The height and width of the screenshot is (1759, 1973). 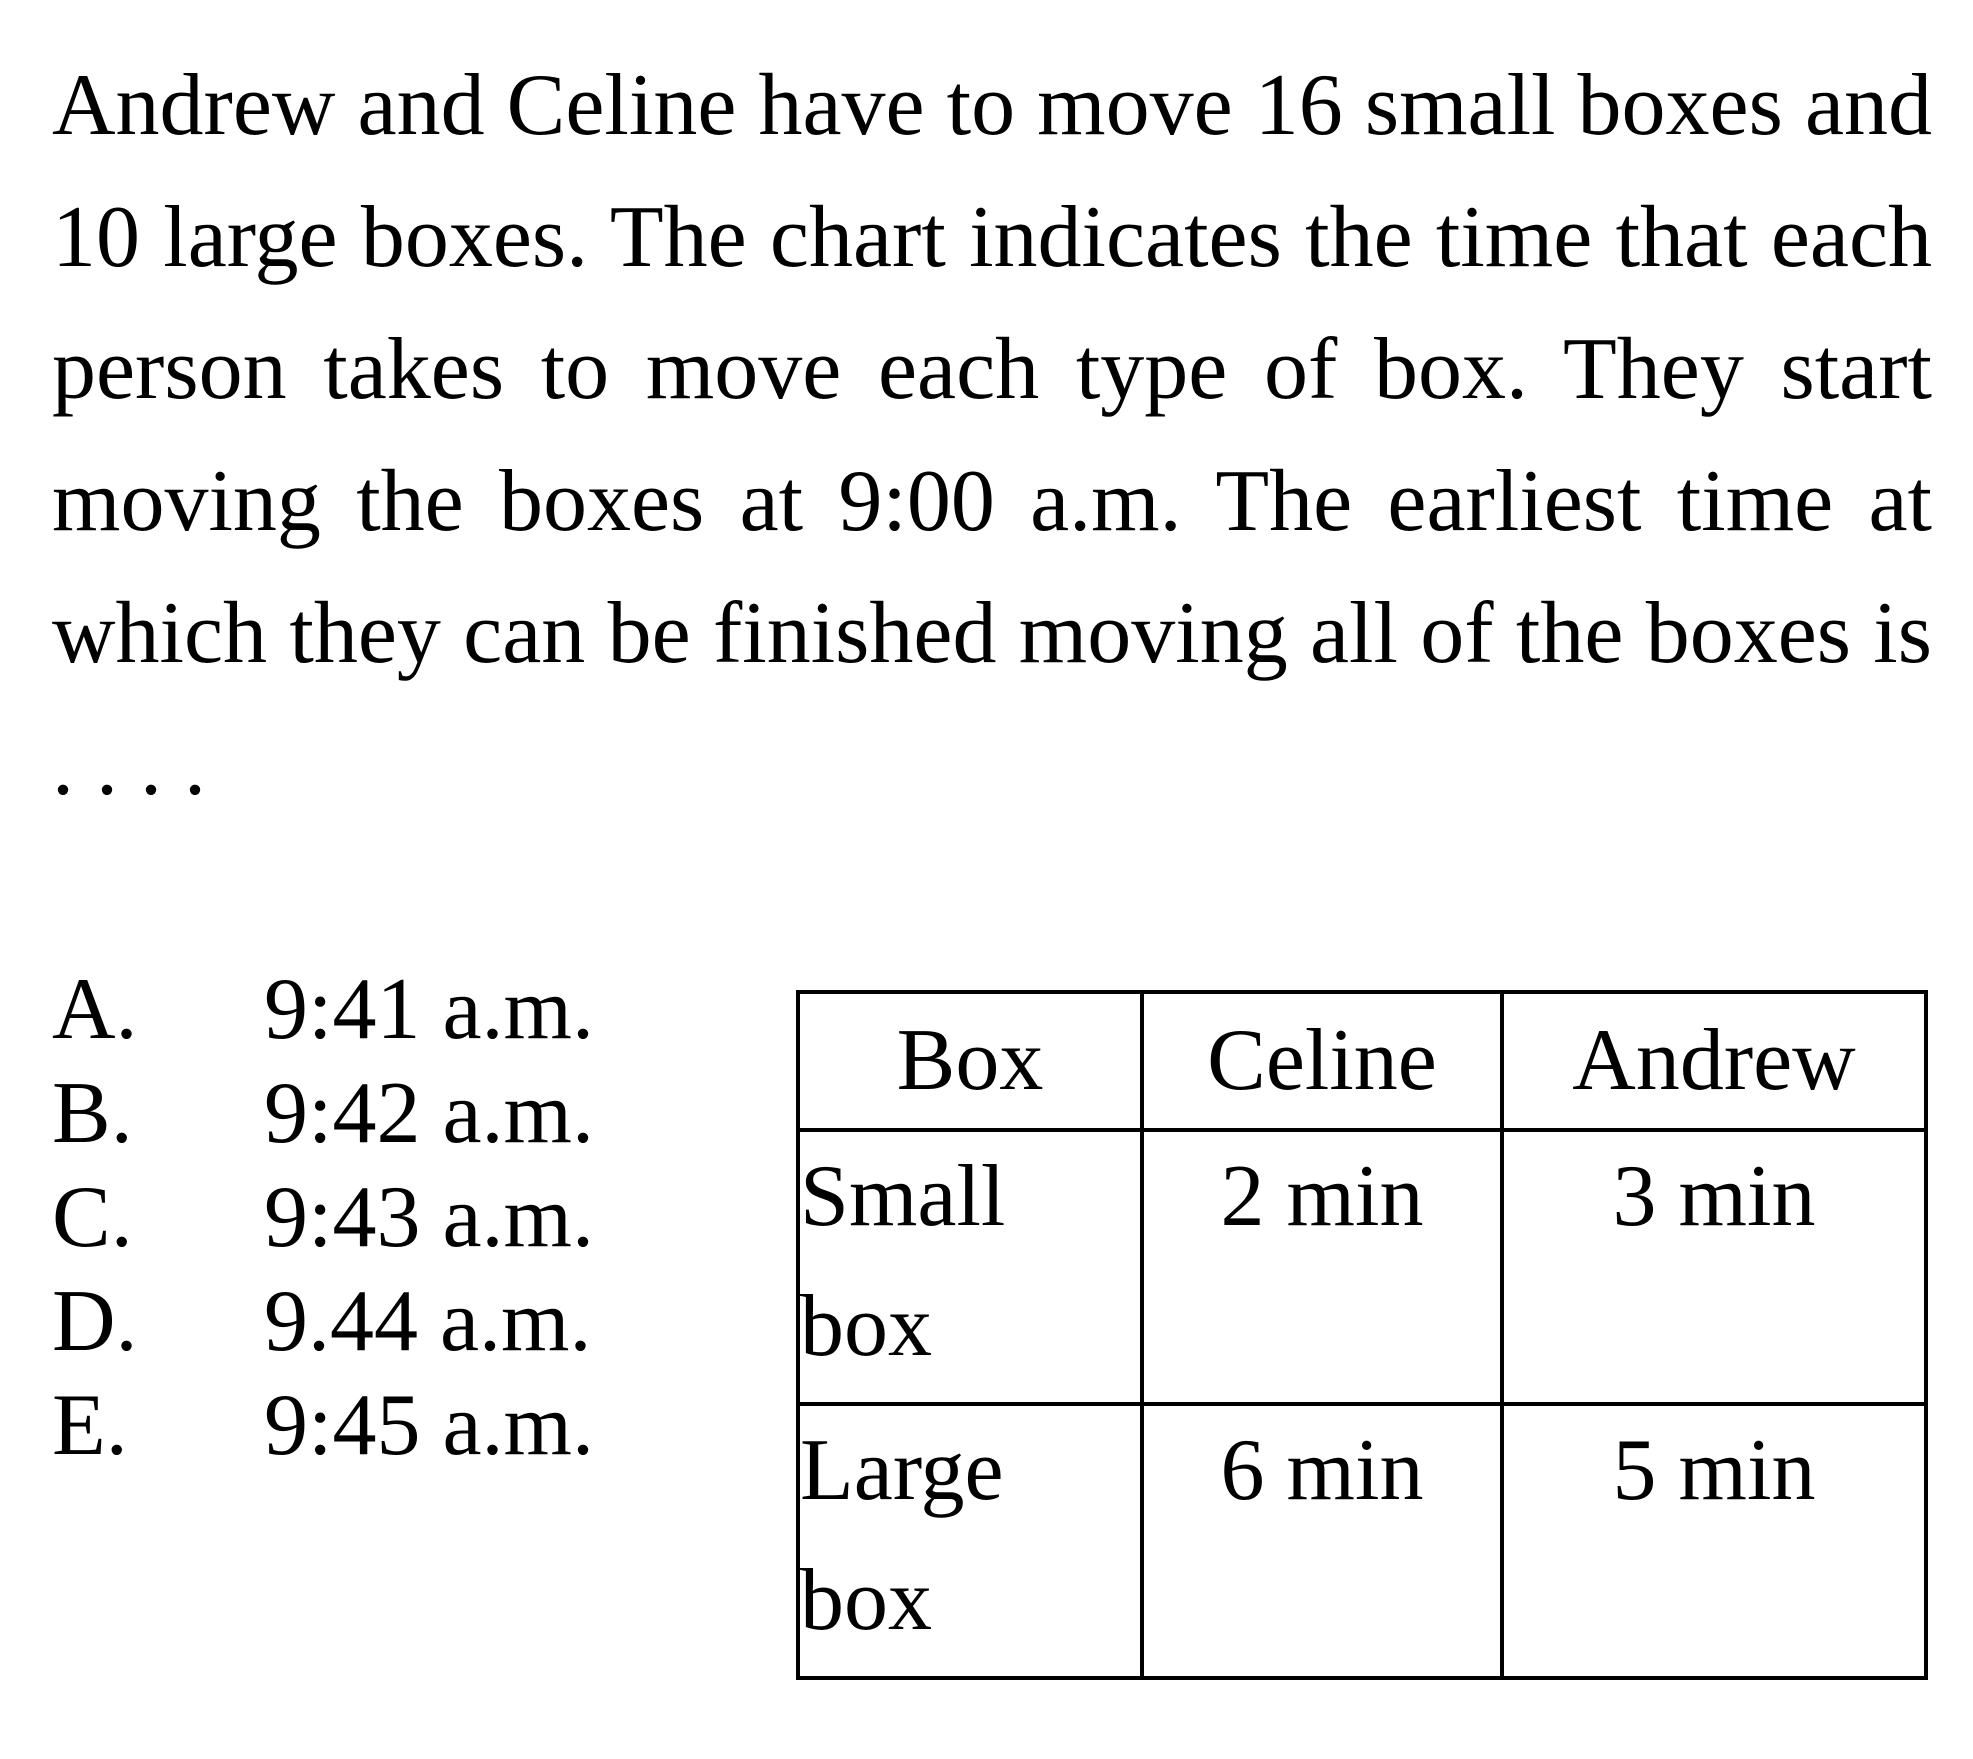 What do you see at coordinates (1322, 1267) in the screenshot?
I see `cell-small-celine: 2 min` at bounding box center [1322, 1267].